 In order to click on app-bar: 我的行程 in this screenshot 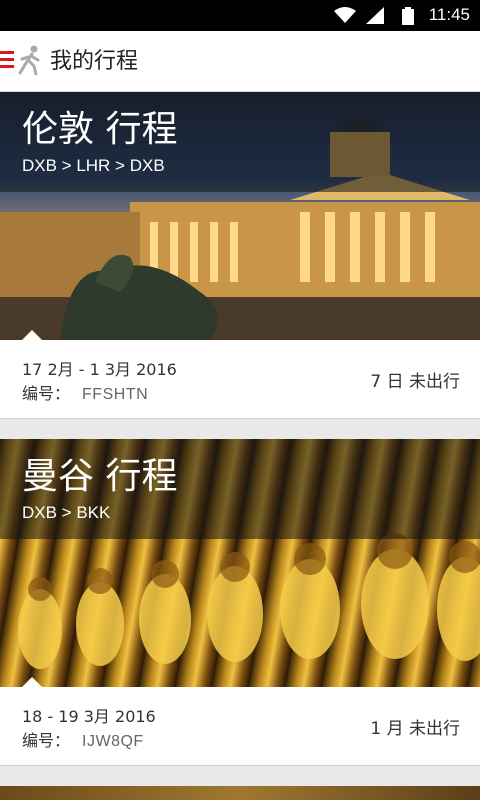, I will do `click(240, 61)`.